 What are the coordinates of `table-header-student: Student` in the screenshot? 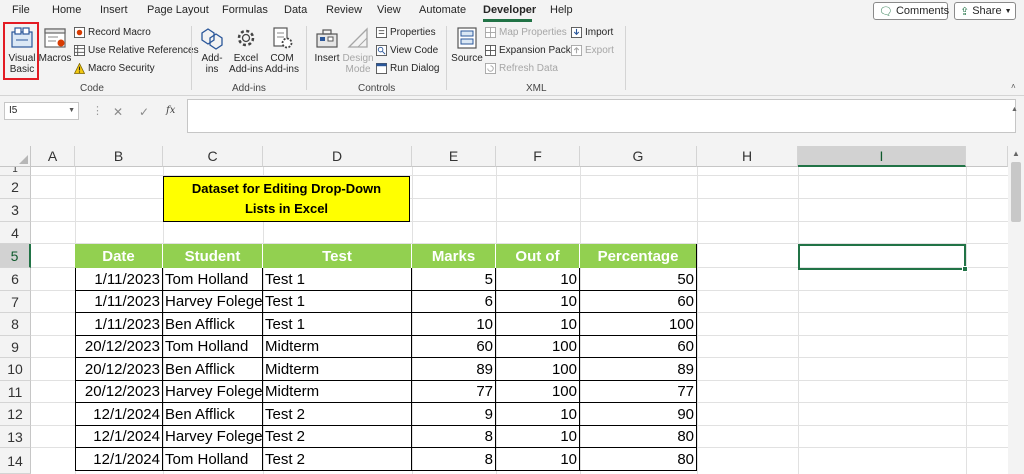 It's located at (213, 256).